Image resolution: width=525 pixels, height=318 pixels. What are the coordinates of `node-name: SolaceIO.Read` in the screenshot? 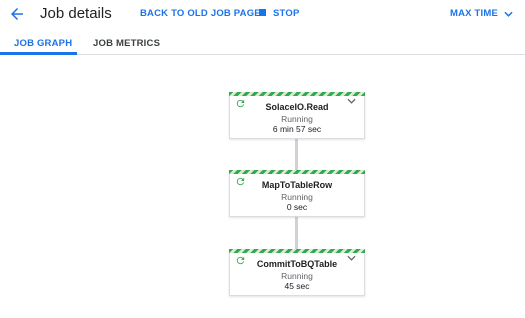 It's located at (297, 107).